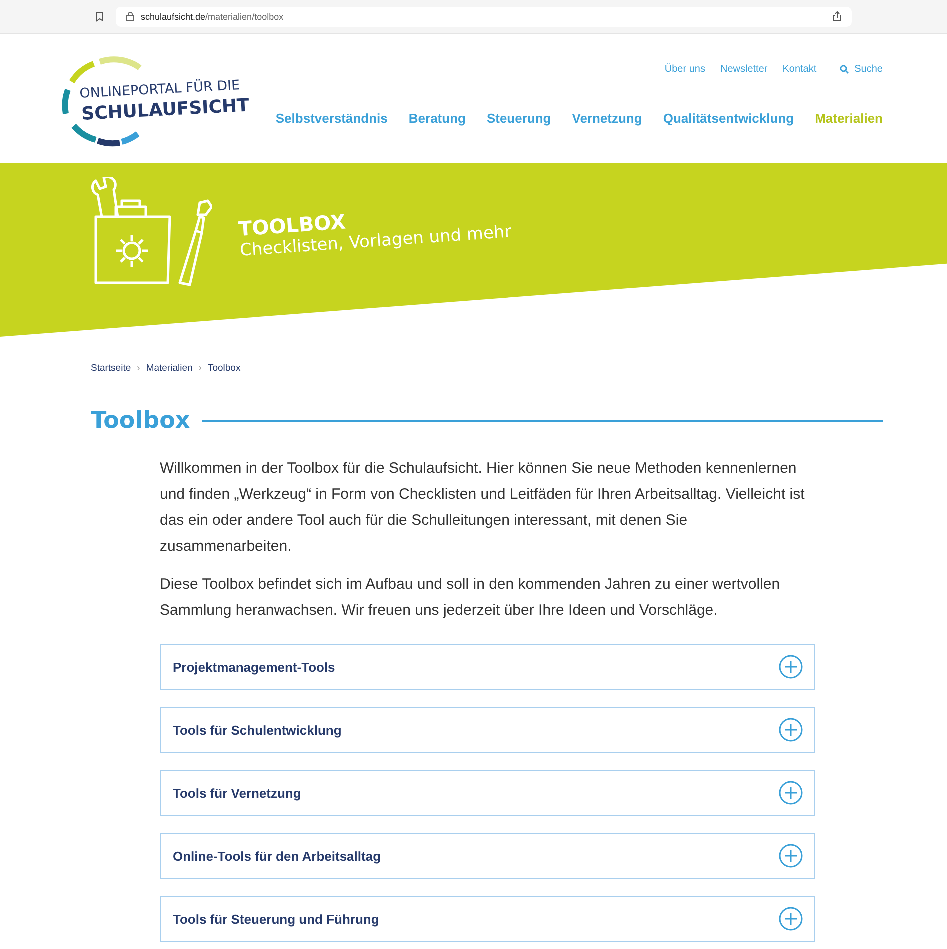 This screenshot has height=949, width=947. Describe the element at coordinates (100, 17) in the screenshot. I see `bookmark-icon` at that location.